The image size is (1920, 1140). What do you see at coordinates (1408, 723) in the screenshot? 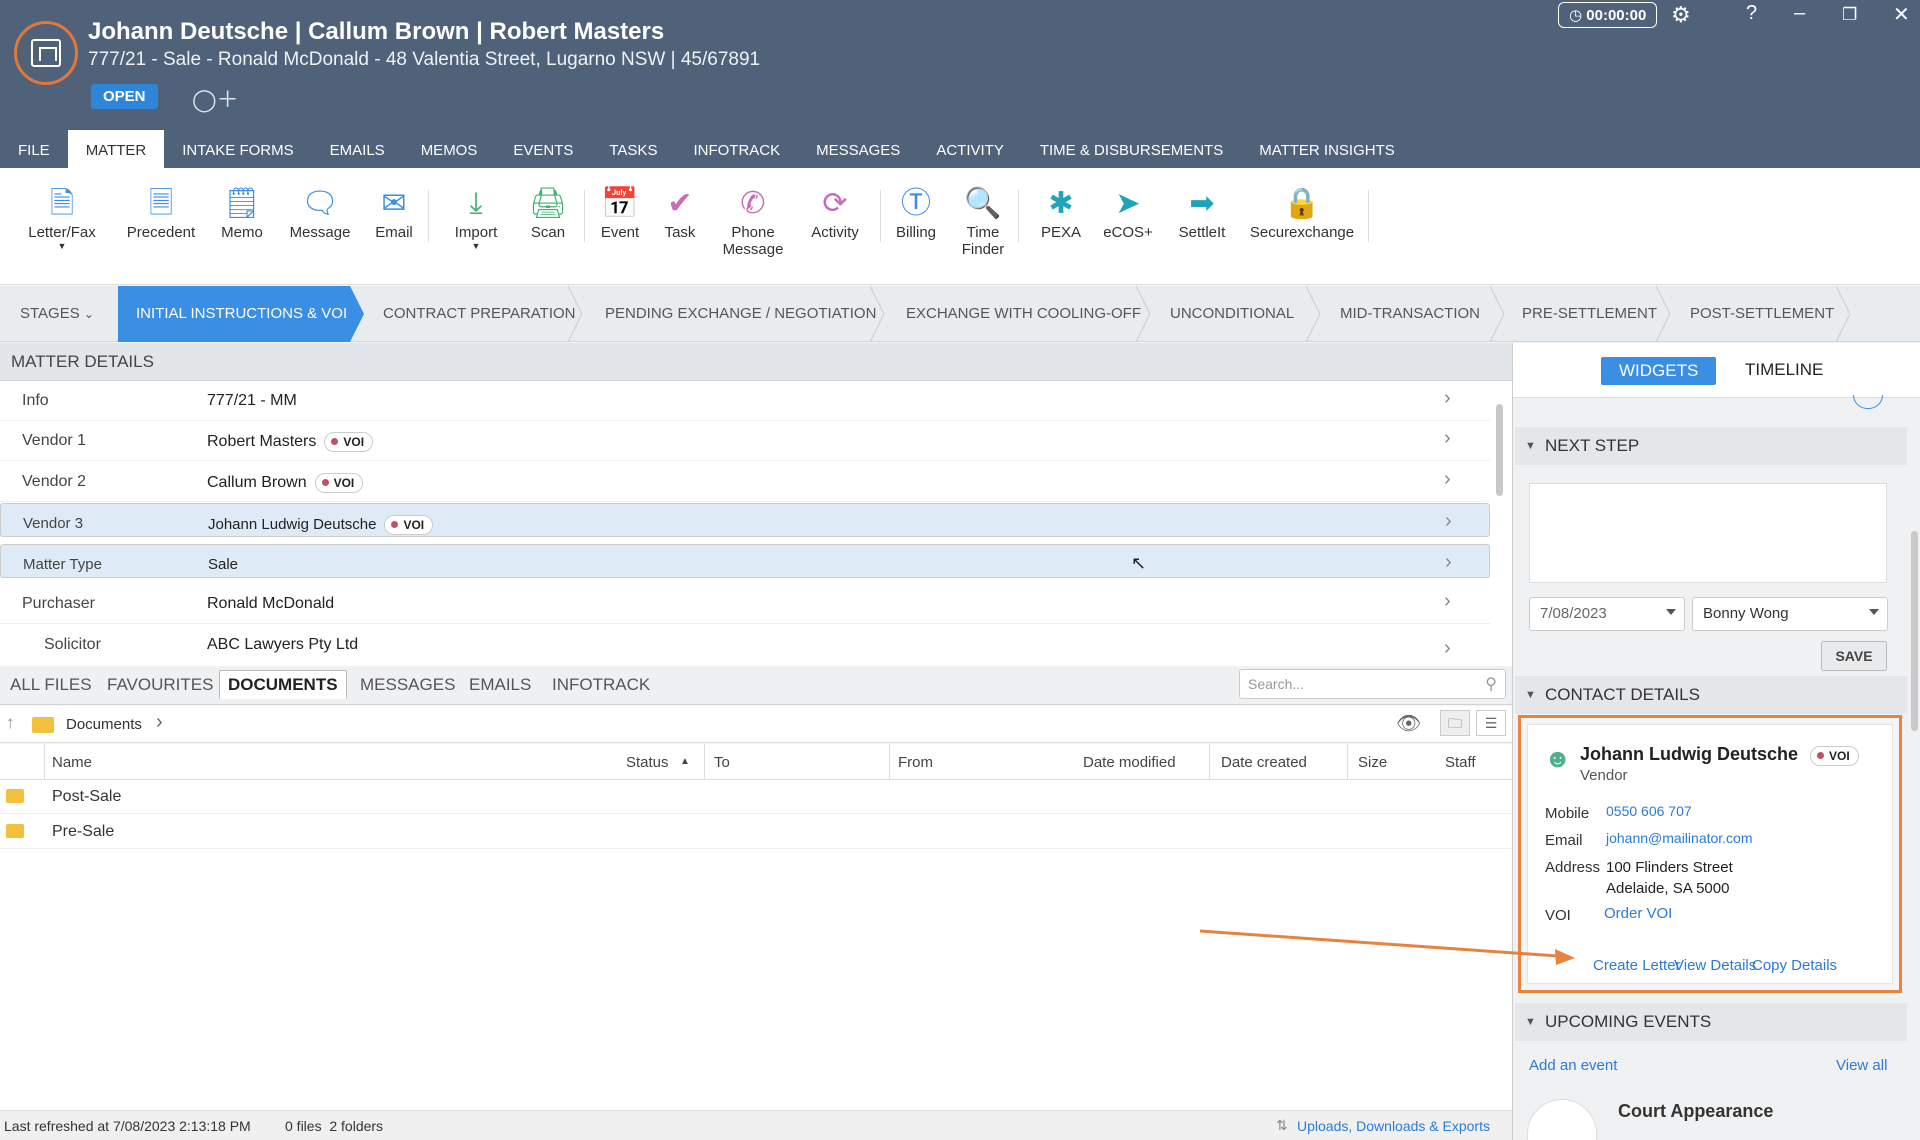
I see `eye-icon: 👁` at bounding box center [1408, 723].